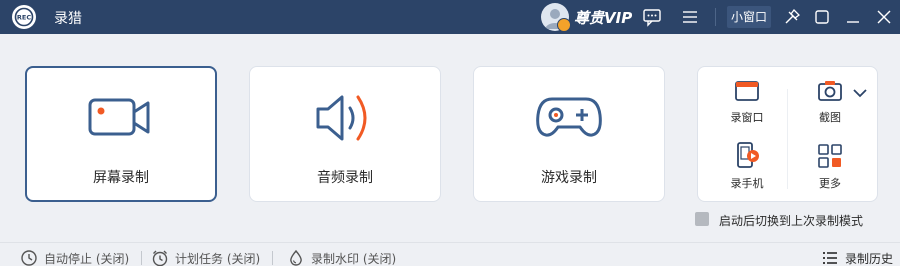 Image resolution: width=900 pixels, height=266 pixels. Describe the element at coordinates (87, 259) in the screenshot. I see `auto-stop-label: 自动停止 (关闭)` at that location.